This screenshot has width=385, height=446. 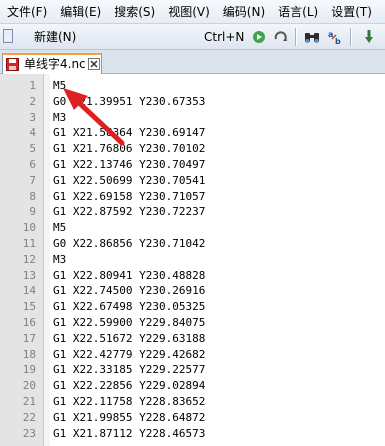 What do you see at coordinates (188, 11) in the screenshot?
I see `menu-view: 视图(V)` at bounding box center [188, 11].